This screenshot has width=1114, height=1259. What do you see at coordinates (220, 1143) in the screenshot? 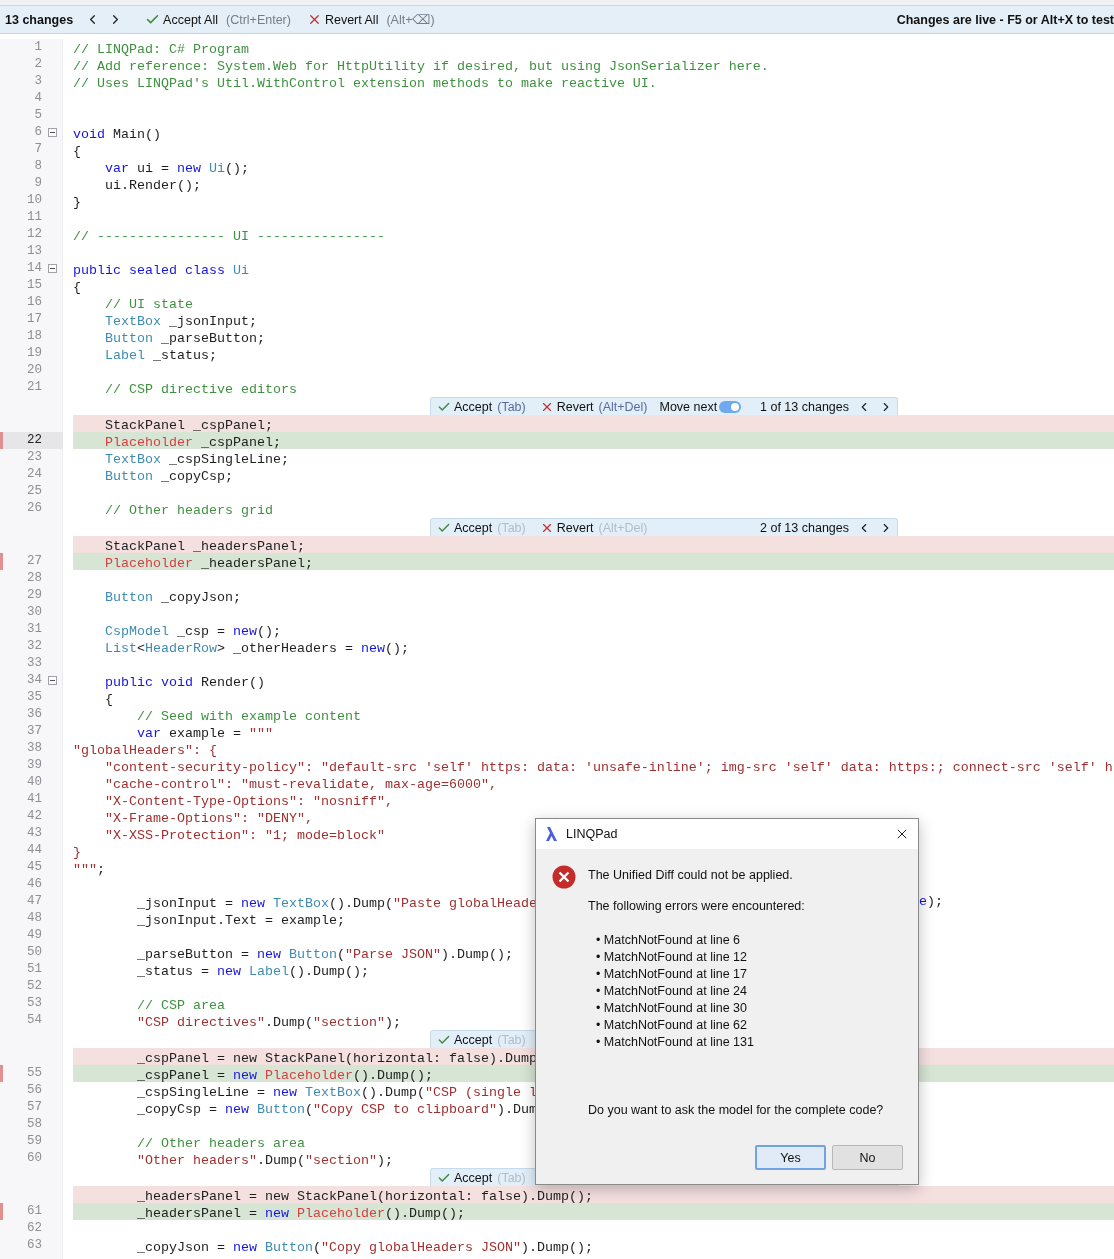
I see `code-text: // Other headers area` at bounding box center [220, 1143].